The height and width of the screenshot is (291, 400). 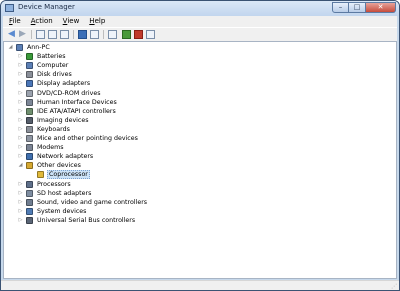 What do you see at coordinates (29, 129) in the screenshot?
I see `keyboard-icon` at bounding box center [29, 129].